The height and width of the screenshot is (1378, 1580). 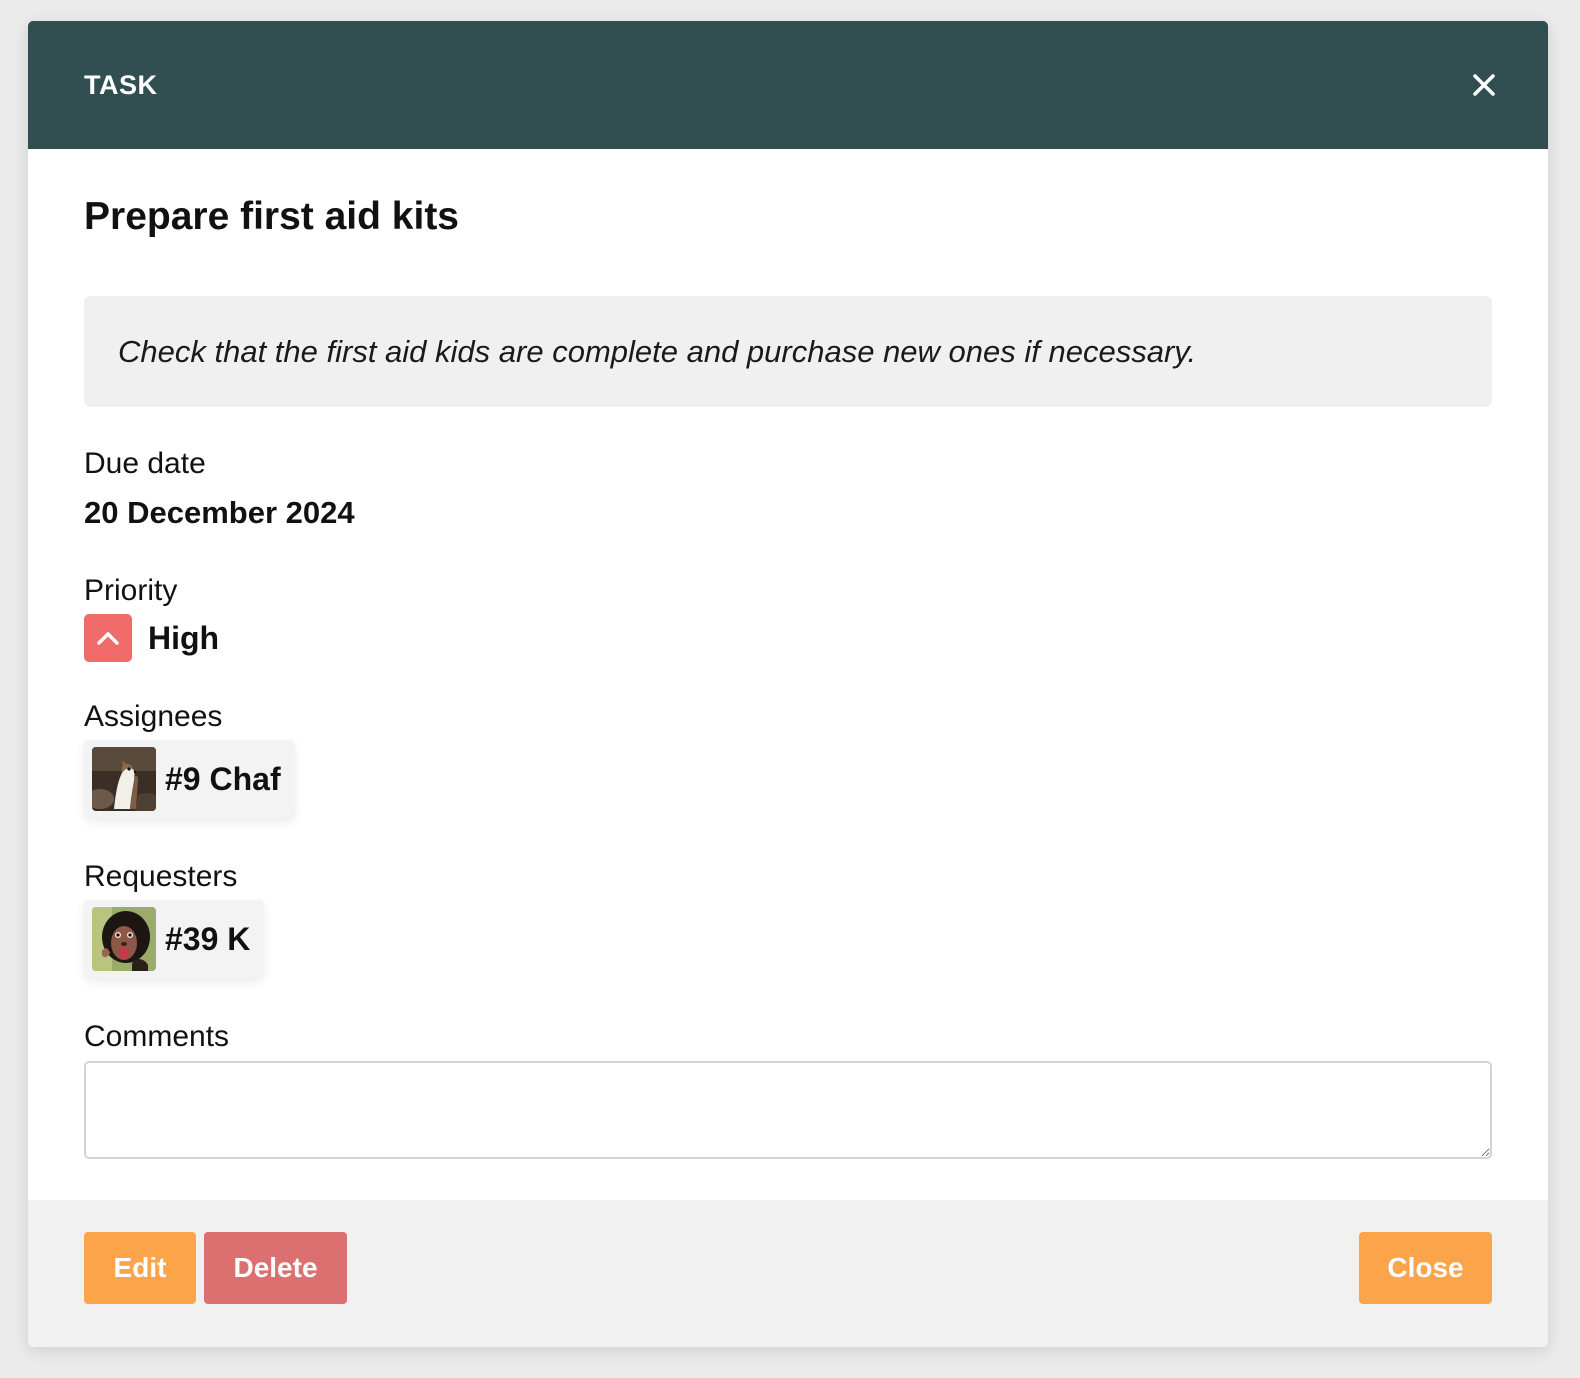 I want to click on modal-header: TASK, so click(x=788, y=85).